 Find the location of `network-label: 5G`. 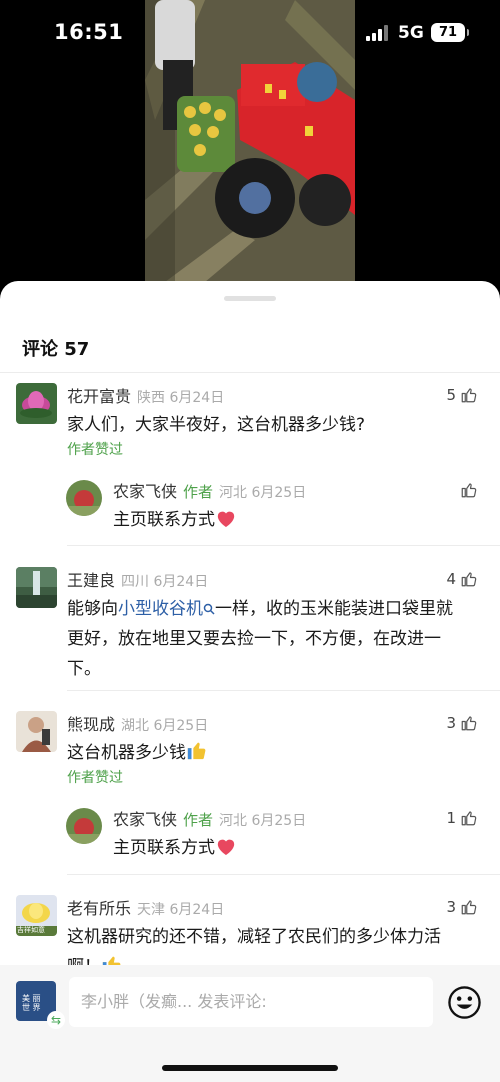

network-label: 5G is located at coordinates (411, 33).